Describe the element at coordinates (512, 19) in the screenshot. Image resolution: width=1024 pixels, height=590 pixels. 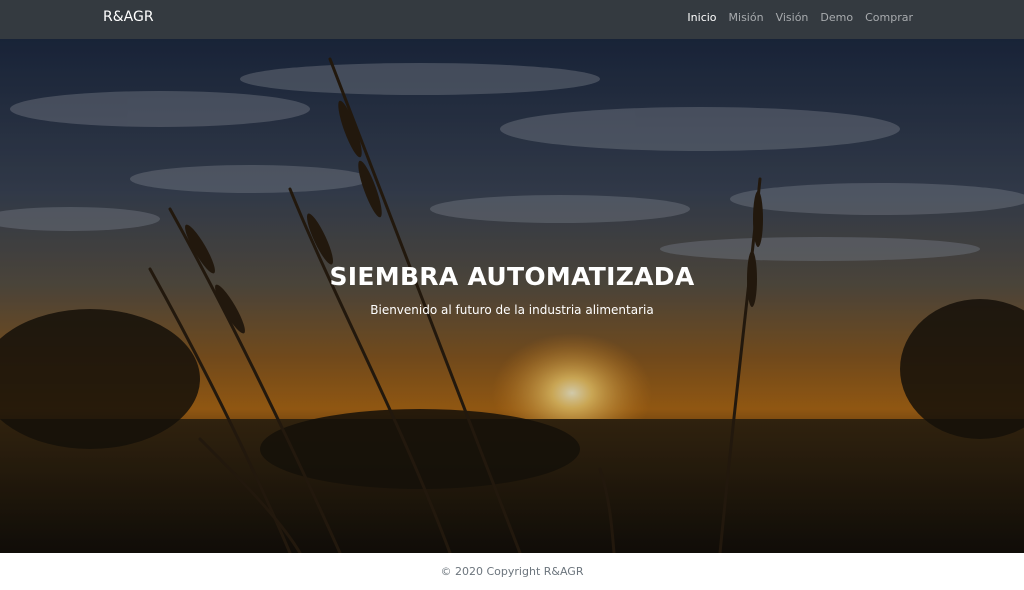
I see `navbar: R&AGR Inicio Misión Visión Demo Comprar` at that location.